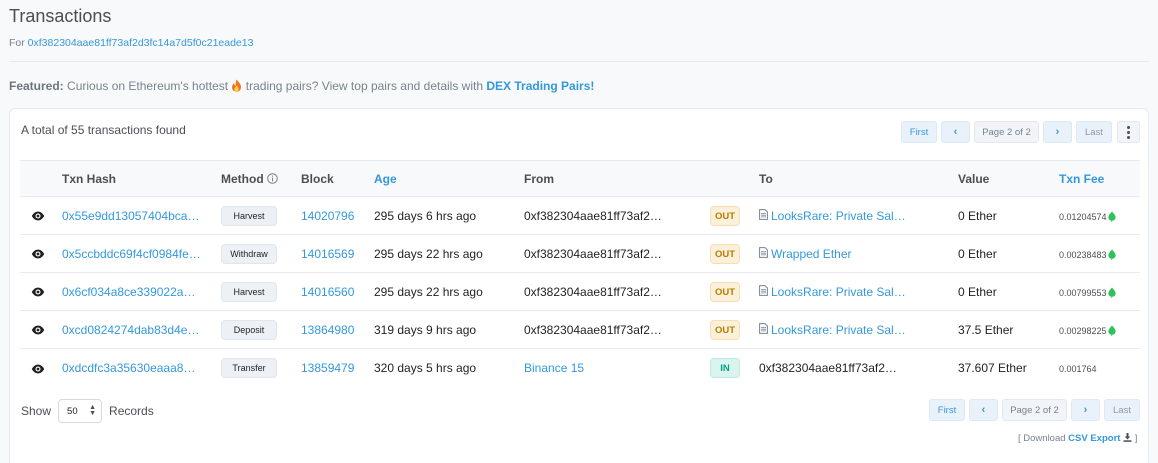  What do you see at coordinates (554, 368) in the screenshot?
I see `from-link: Binance 15` at bounding box center [554, 368].